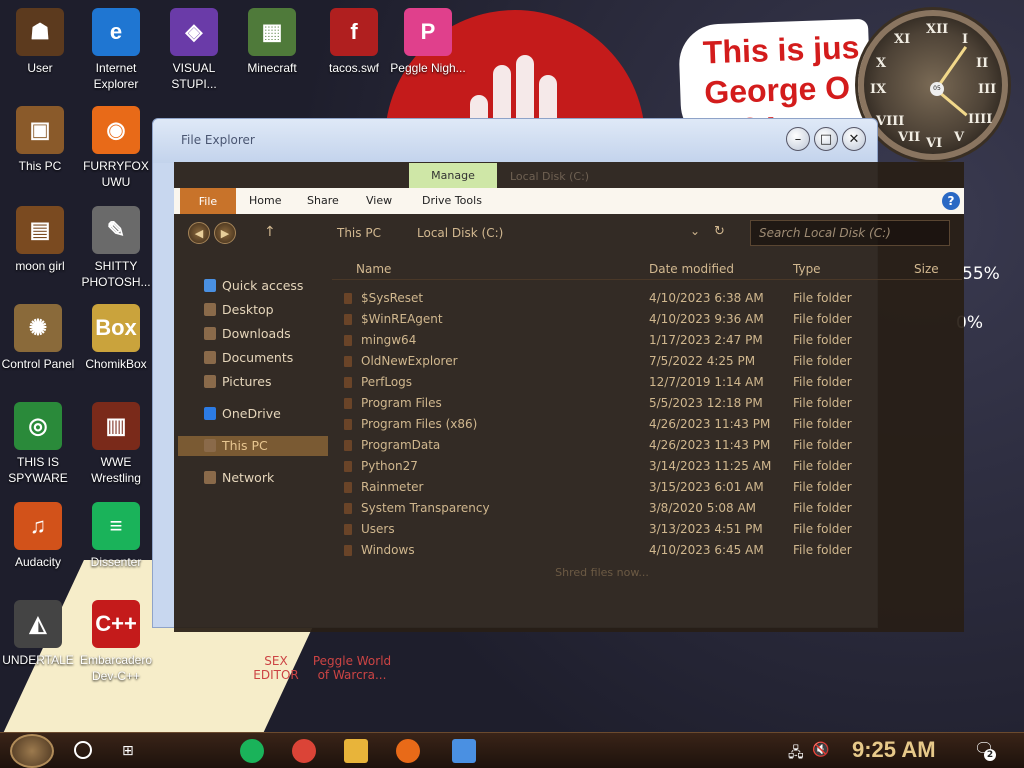  I want to click on tab-share: Share, so click(323, 200).